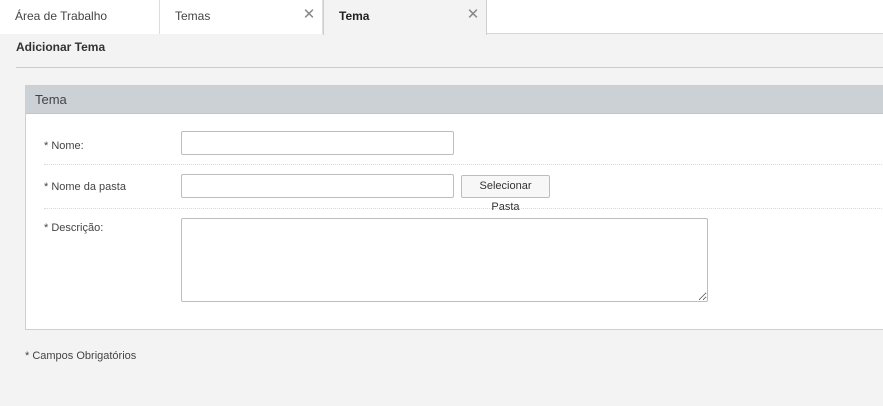  Describe the element at coordinates (463, 140) in the screenshot. I see `form-row-nome: * Nome:` at that location.